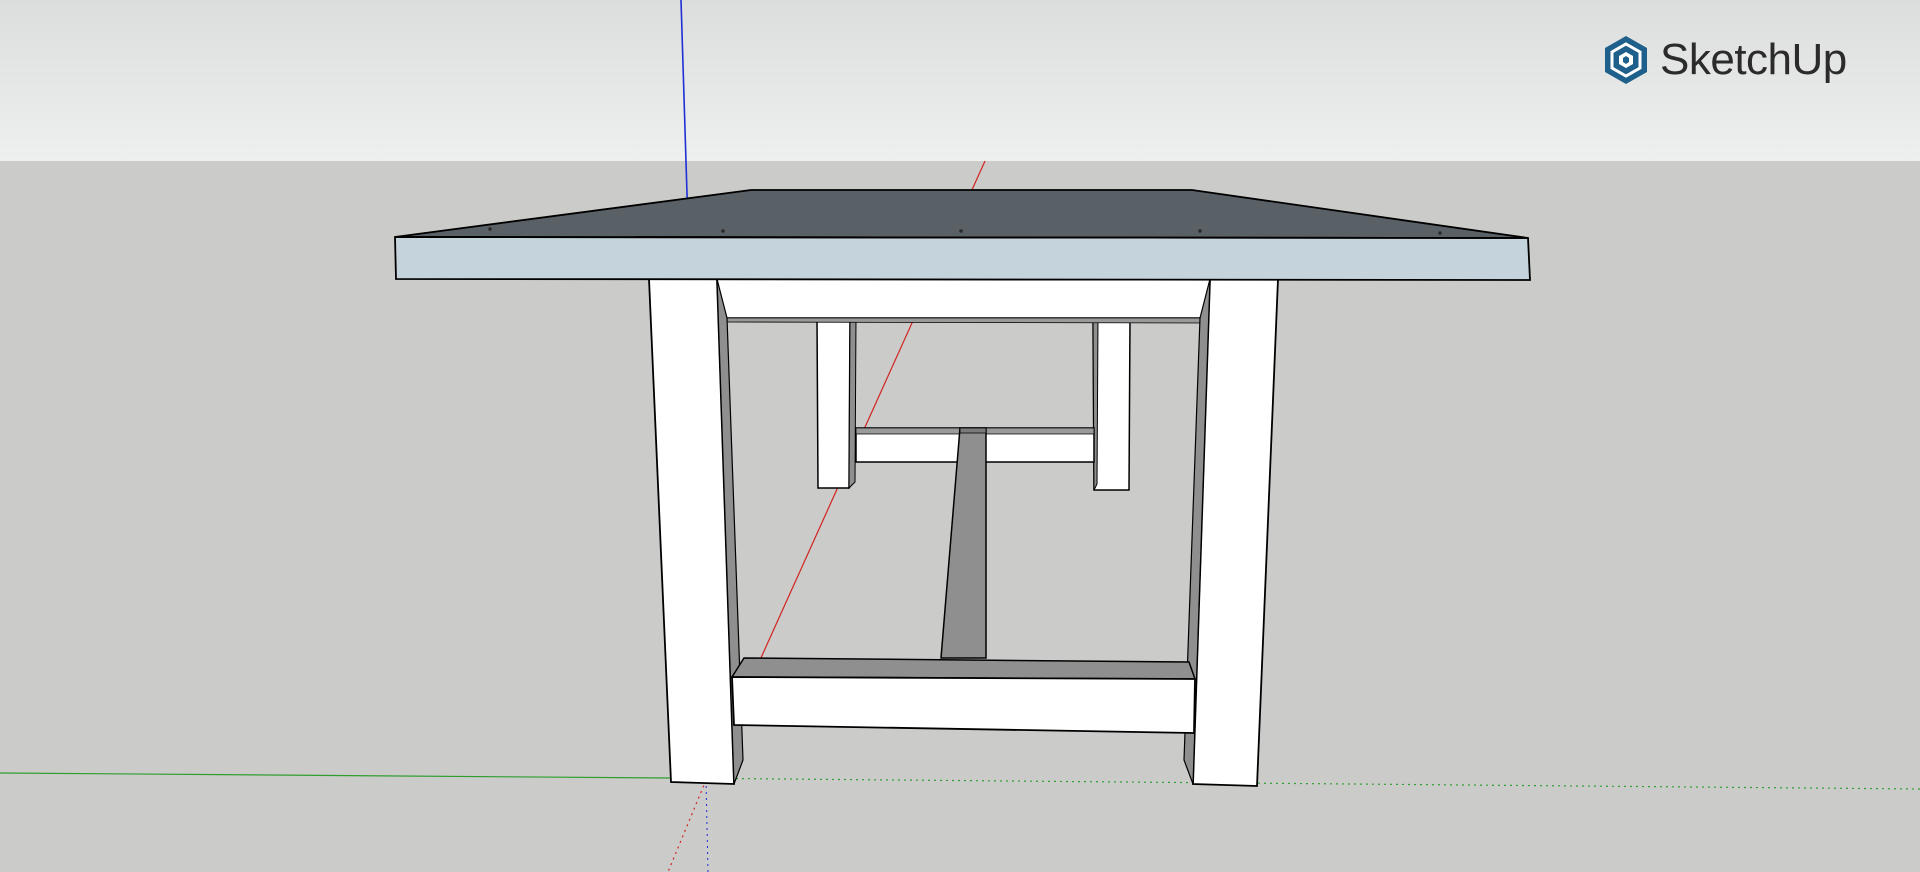 The height and width of the screenshot is (872, 1920). Describe the element at coordinates (963, 301) in the screenshot. I see `front-apron` at that location.